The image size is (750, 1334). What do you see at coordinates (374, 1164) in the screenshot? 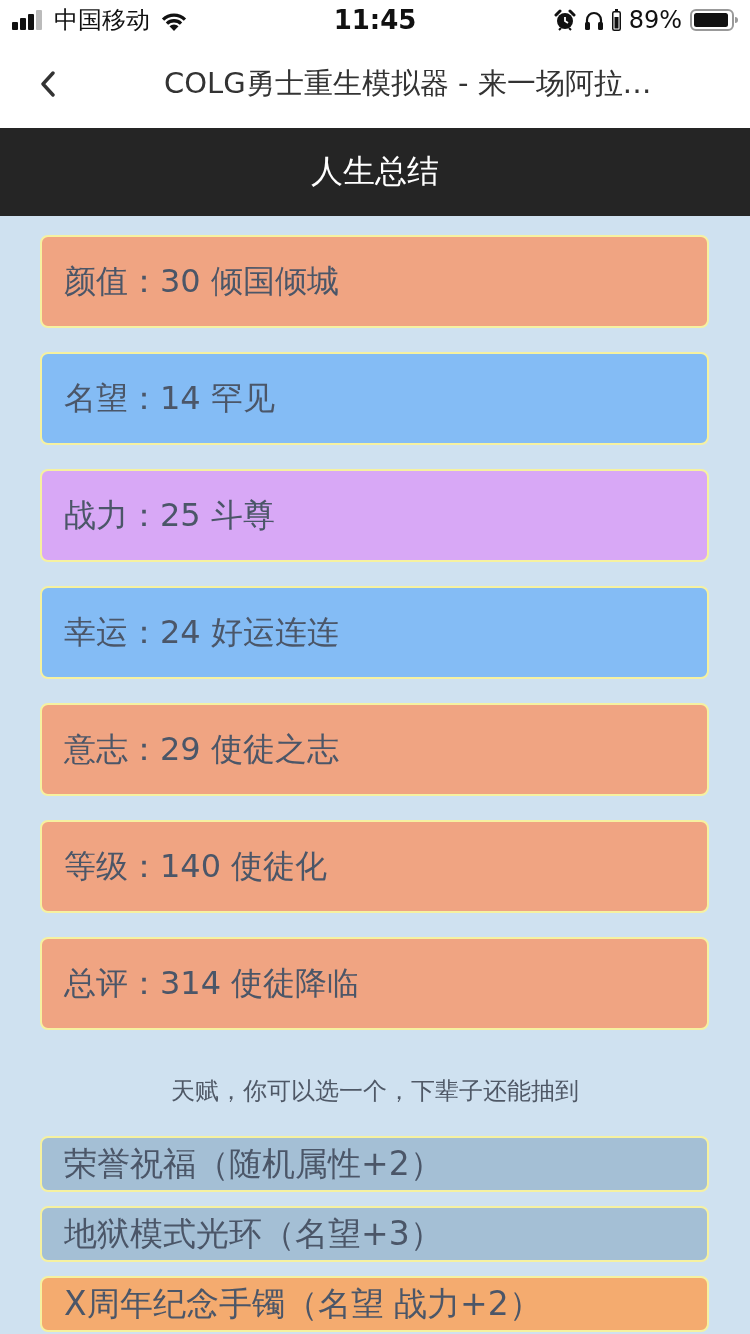
I see `talent-option: 荣誉祝福（随机属性+2）` at bounding box center [374, 1164].